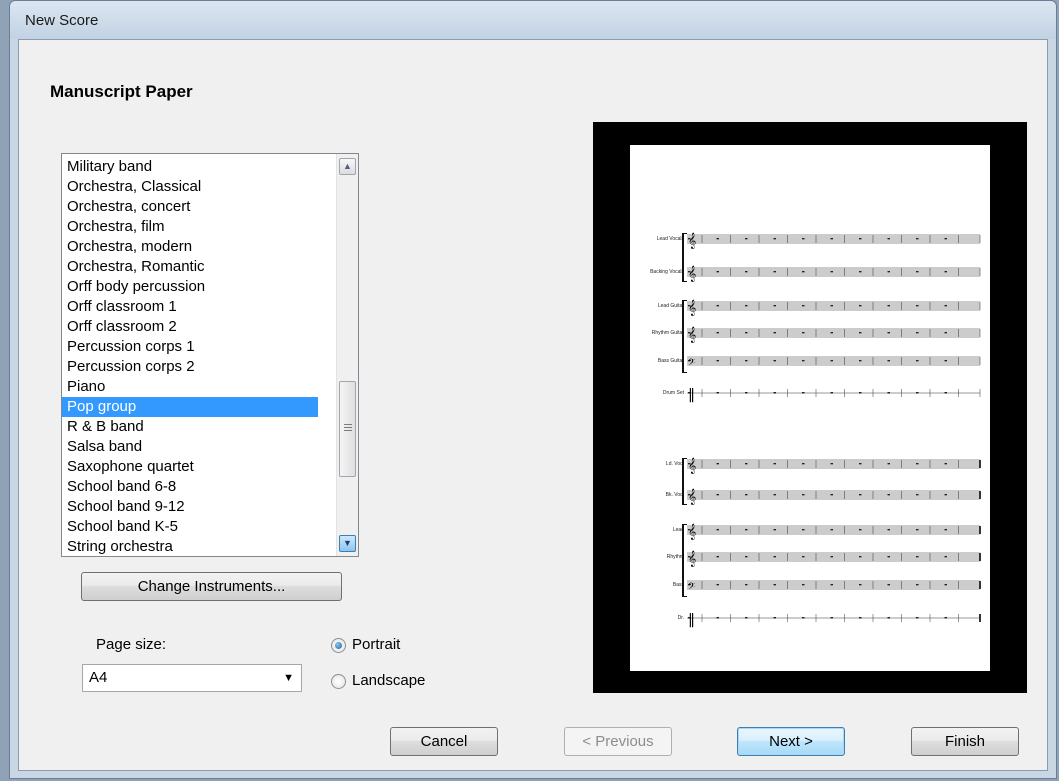  Describe the element at coordinates (190, 447) in the screenshot. I see `list-item: Salsa band` at that location.